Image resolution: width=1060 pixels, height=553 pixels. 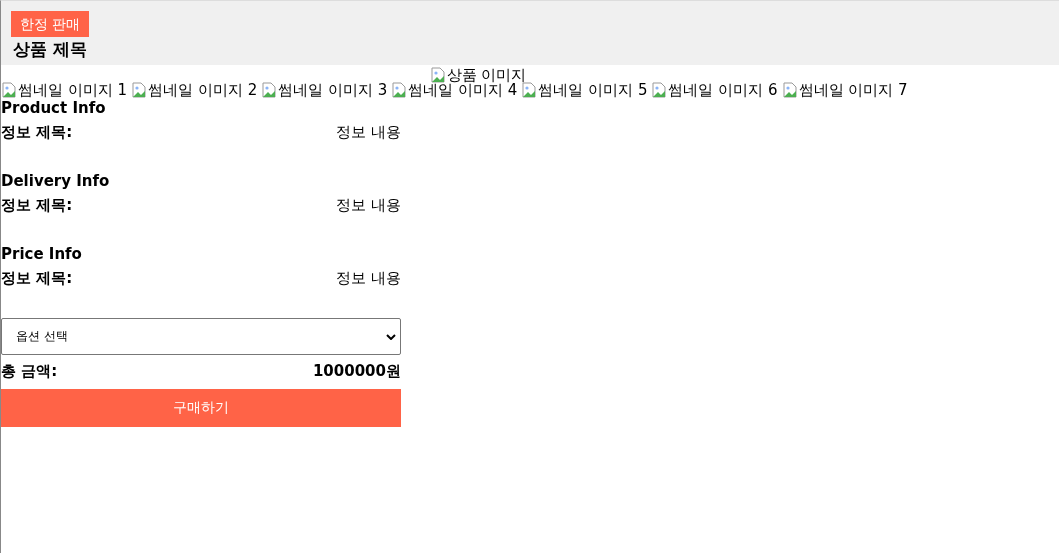 What do you see at coordinates (723, 90) in the screenshot?
I see `thumbnail-alt-text: 썸네일 이미지 6` at bounding box center [723, 90].